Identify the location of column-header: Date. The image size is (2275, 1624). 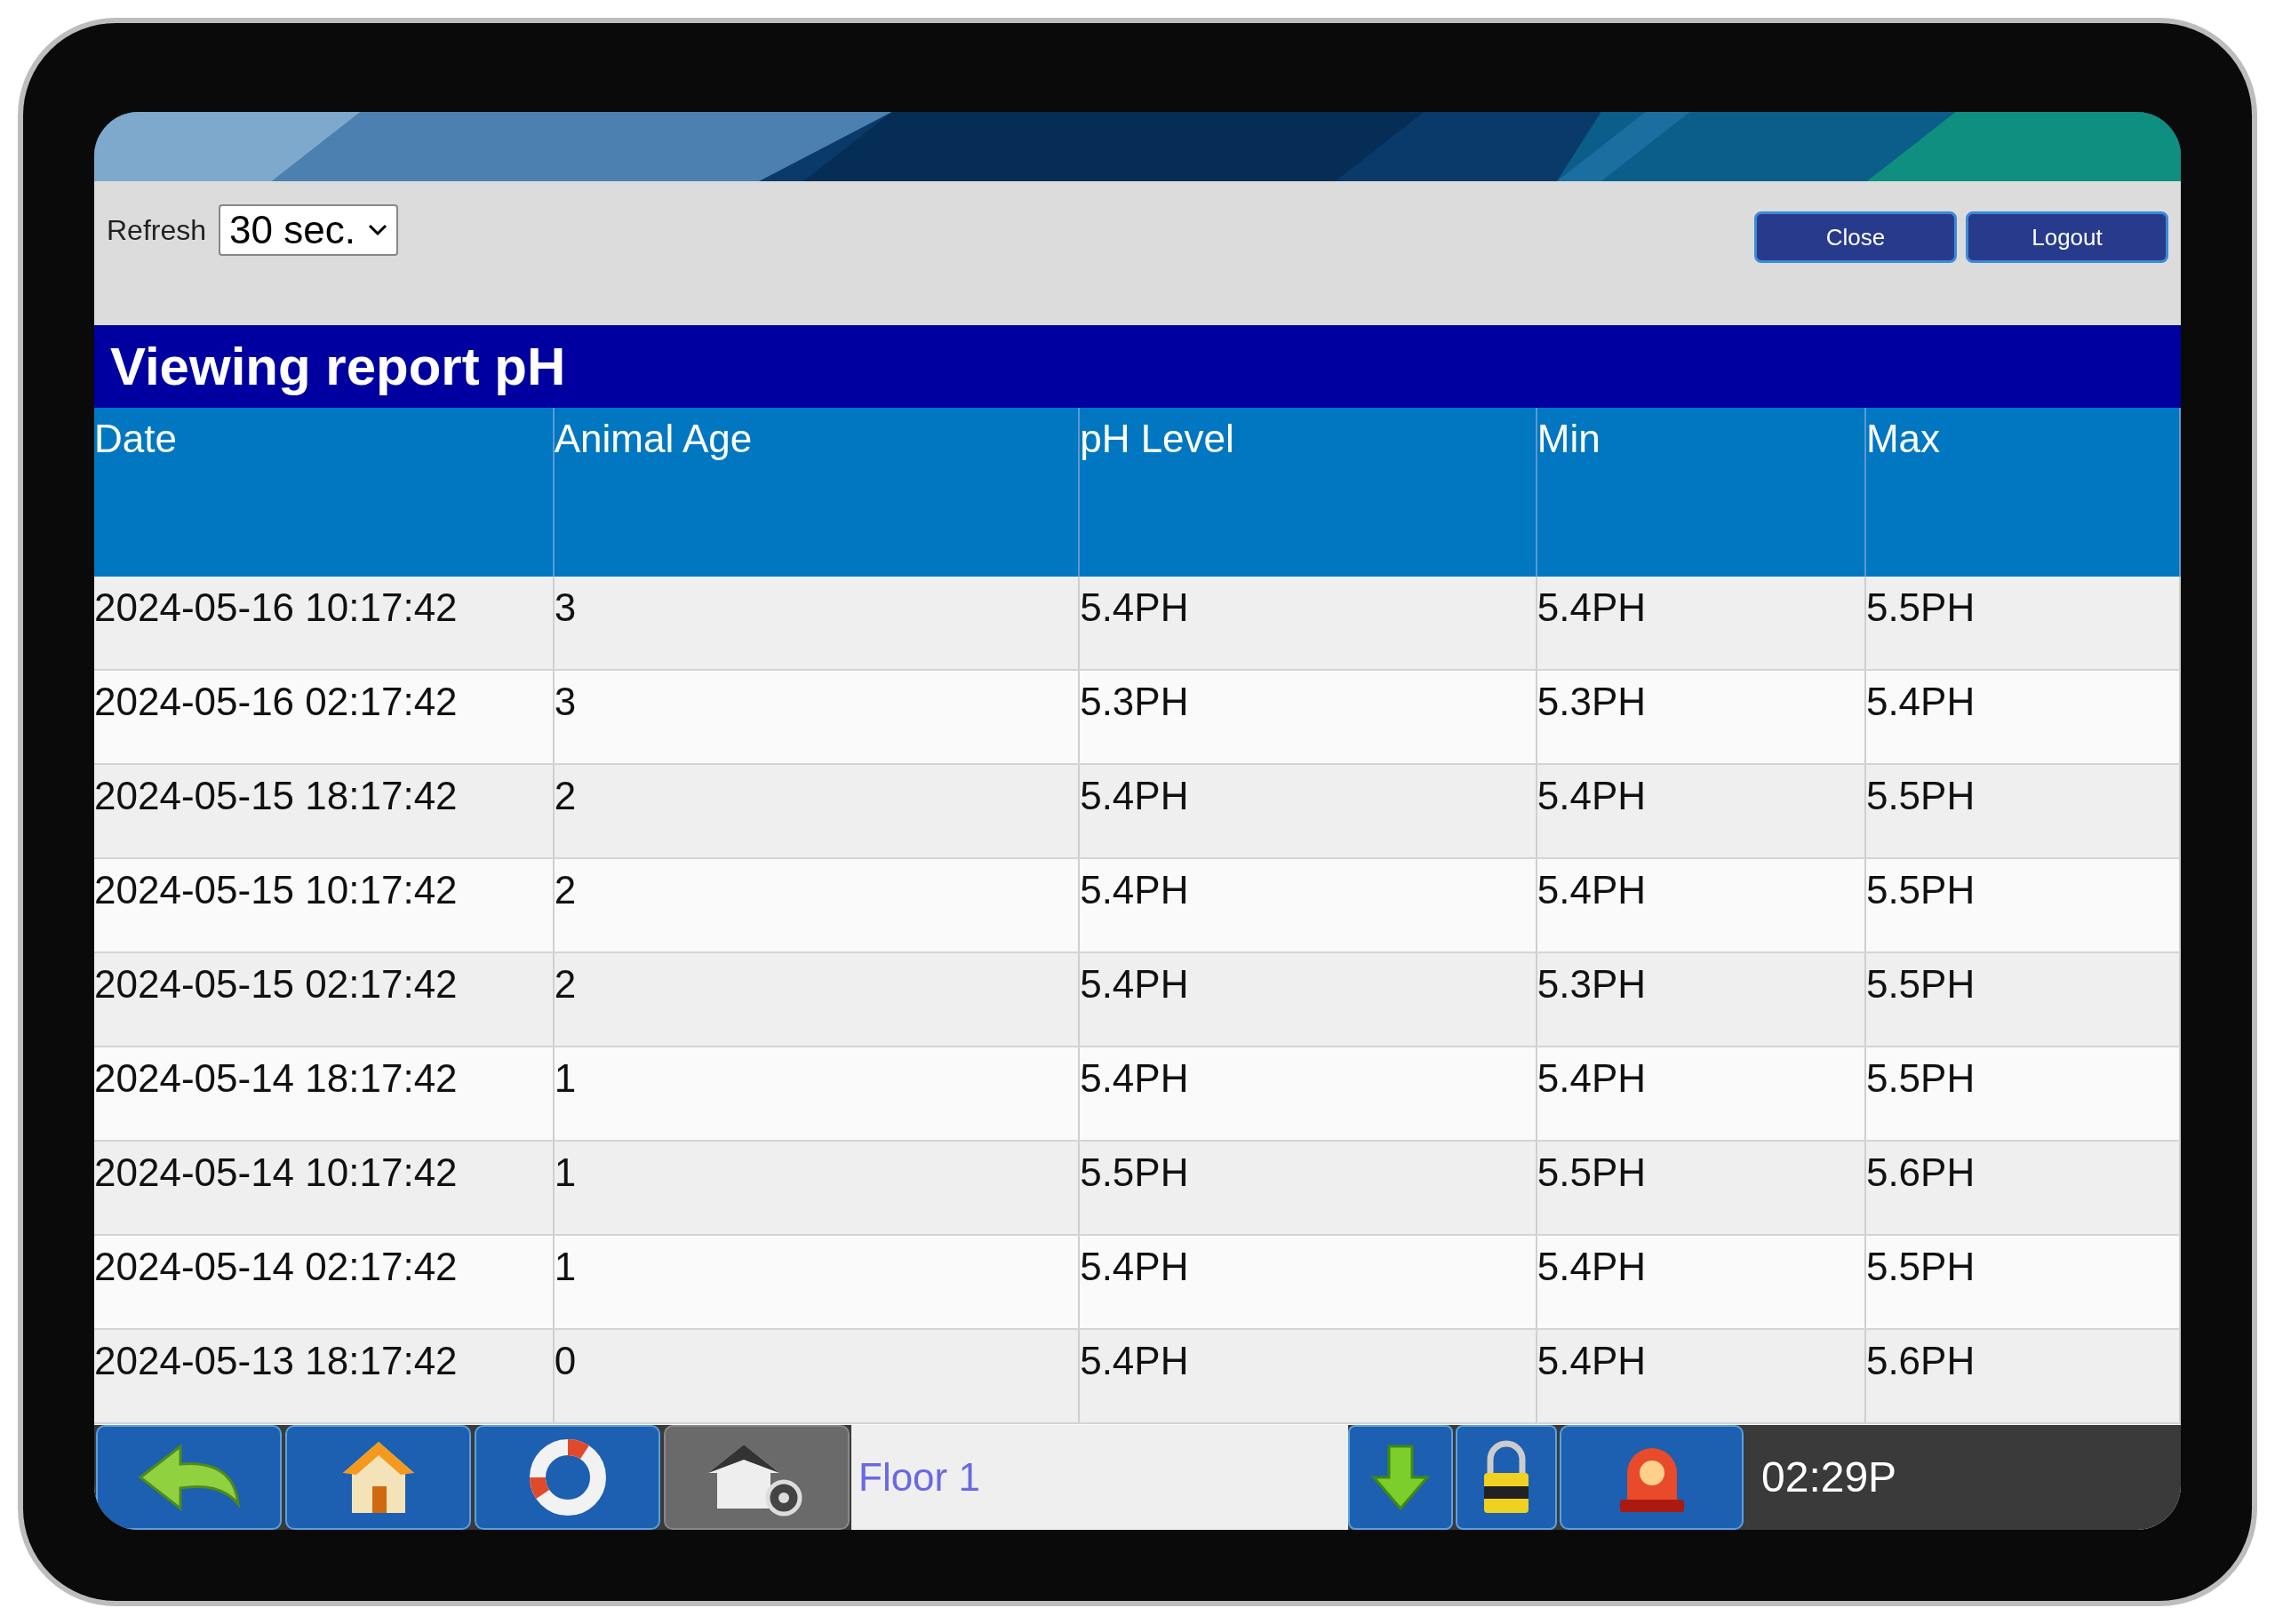
(135, 438).